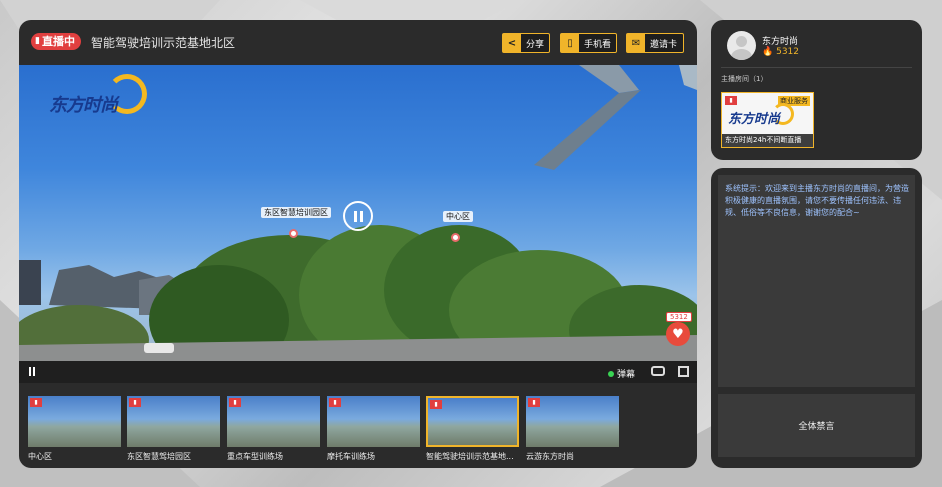 The width and height of the screenshot is (942, 487). I want to click on hotspot-marker-east, so click(293, 233).